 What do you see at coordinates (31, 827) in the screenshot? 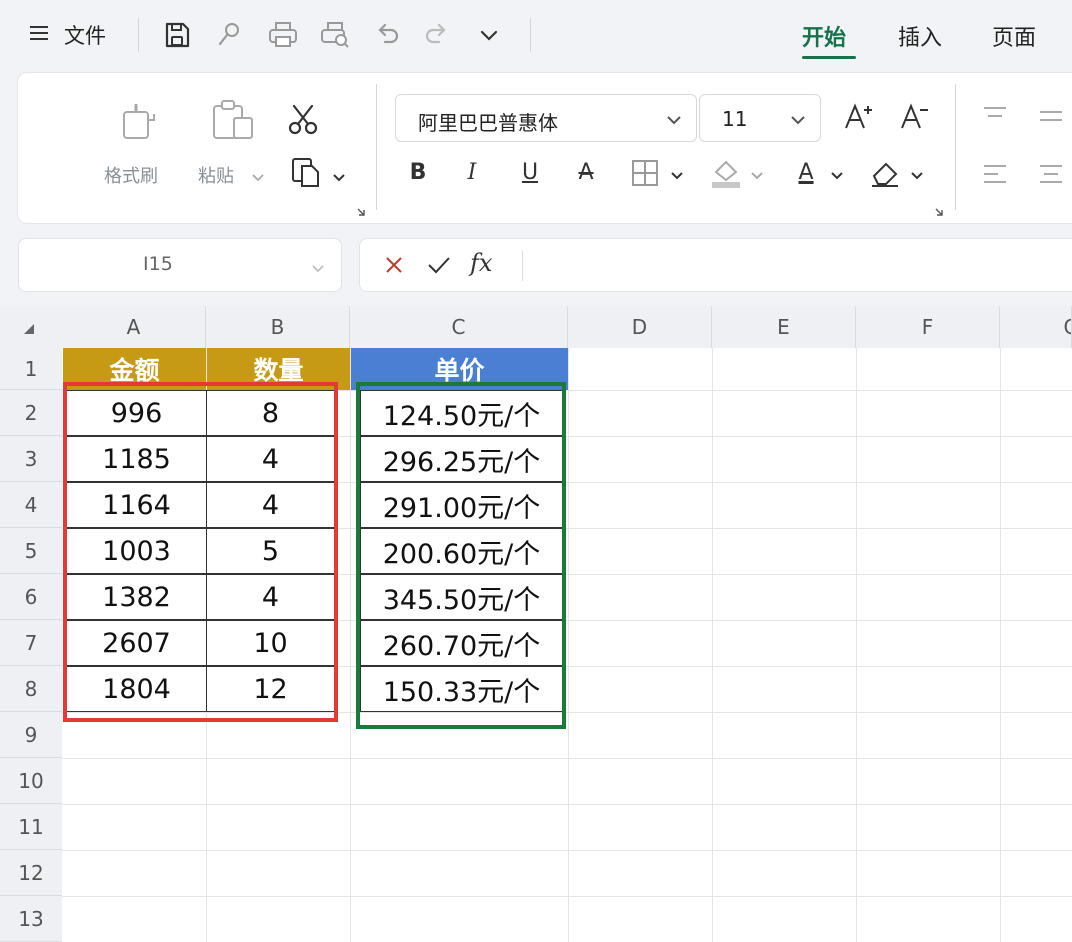
I see `row-header: 11` at bounding box center [31, 827].